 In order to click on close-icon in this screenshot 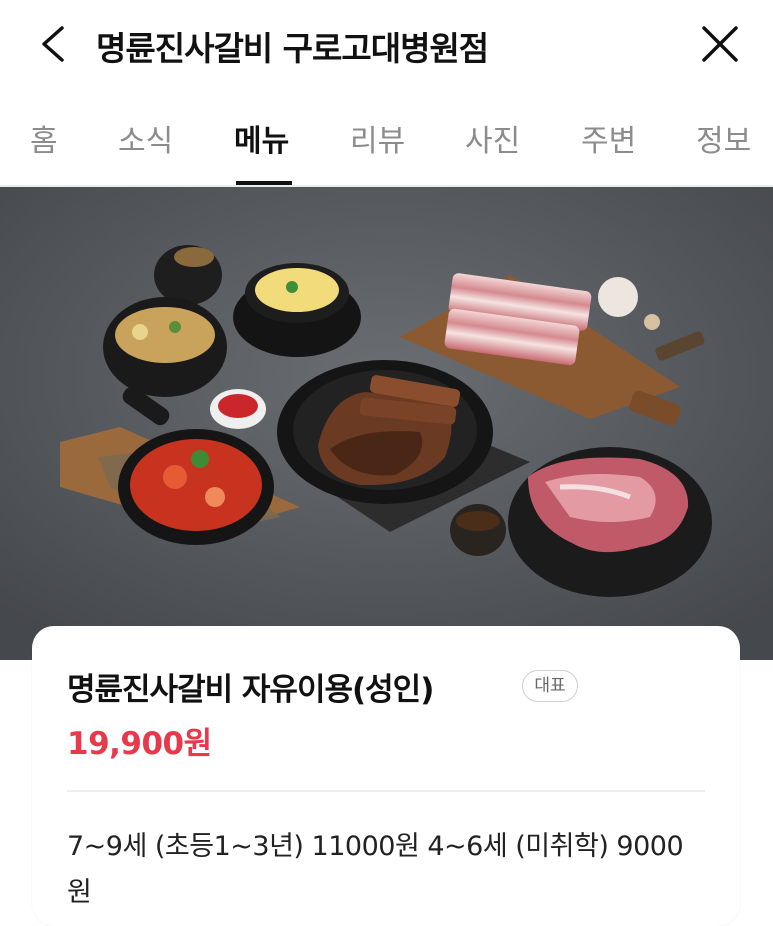, I will do `click(720, 44)`.